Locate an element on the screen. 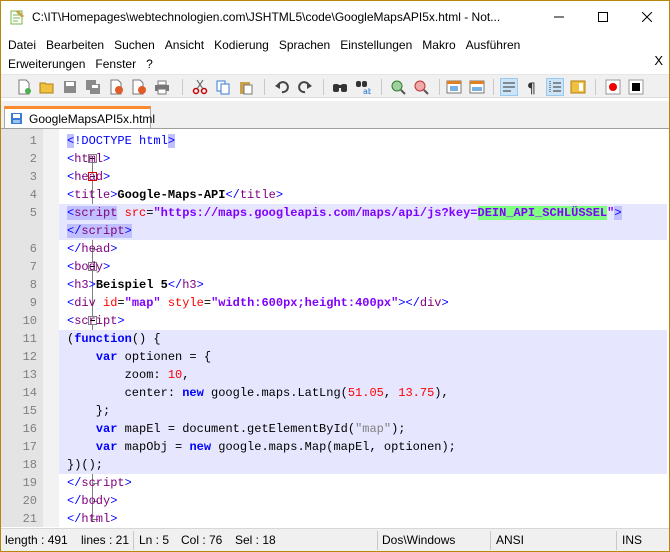 Image resolution: width=670 pixels, height=552 pixels. menu-ansicht: Ansicht is located at coordinates (181, 45).